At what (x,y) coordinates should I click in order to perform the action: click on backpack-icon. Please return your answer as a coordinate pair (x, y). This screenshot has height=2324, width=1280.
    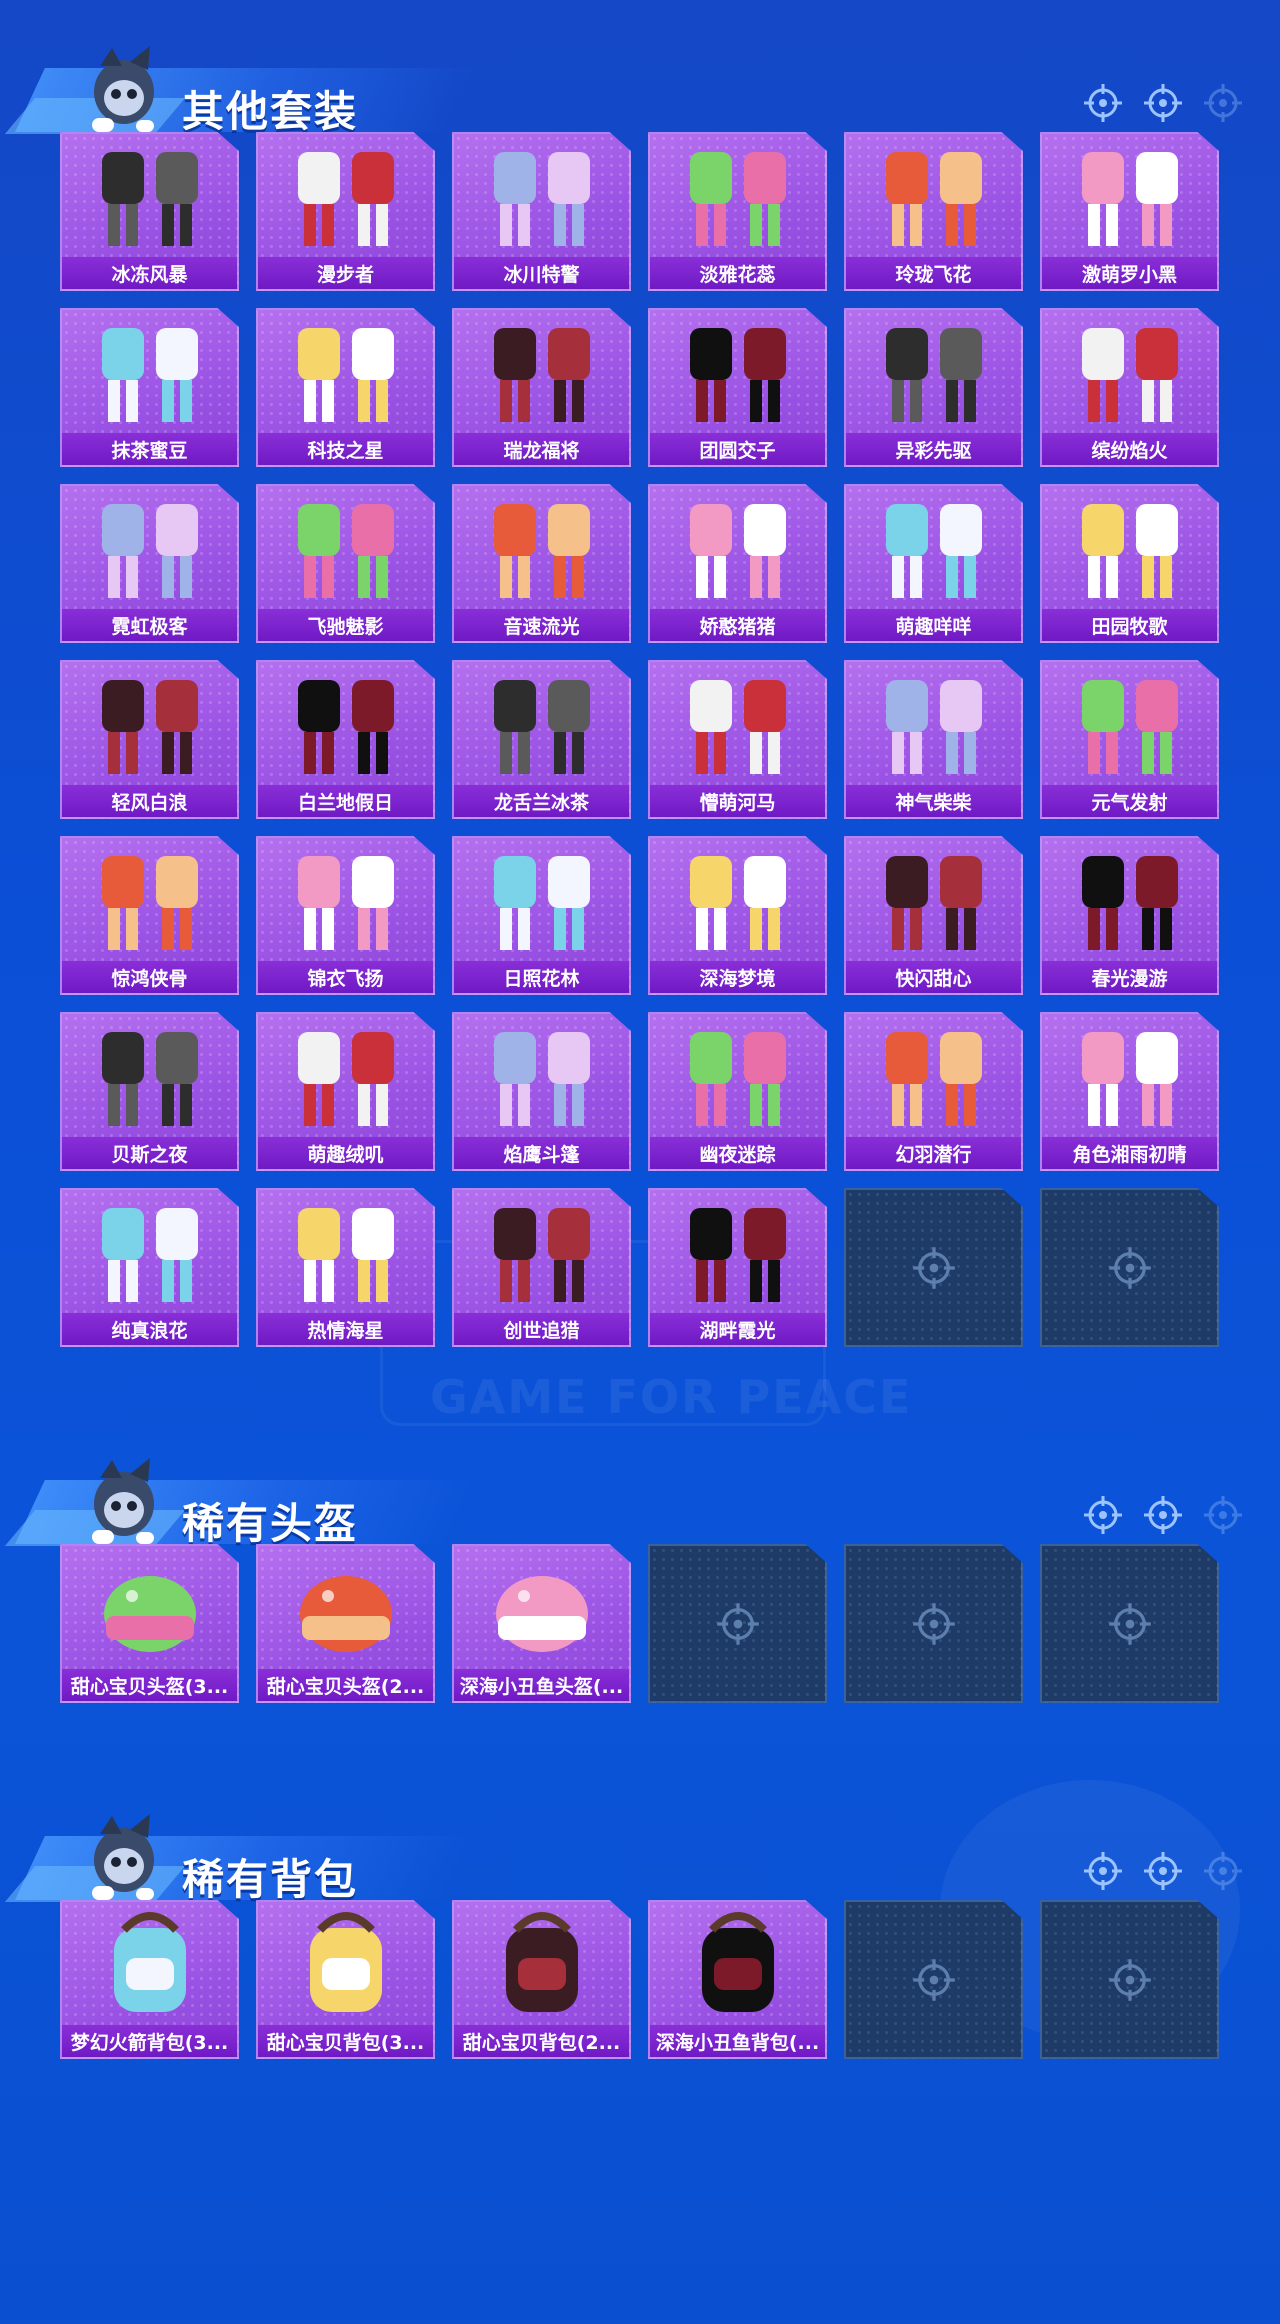
    Looking at the image, I should click on (150, 1962).